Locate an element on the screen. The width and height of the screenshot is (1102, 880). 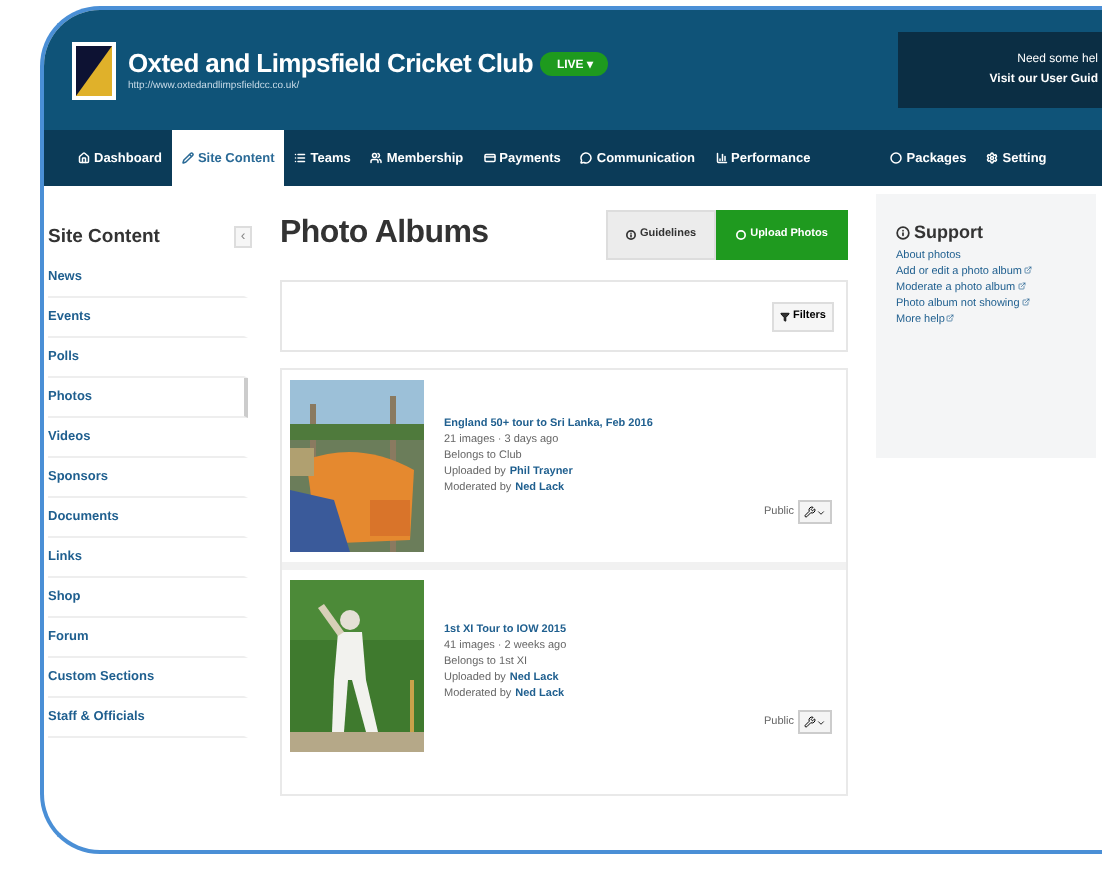
club-logo is located at coordinates (94, 70).